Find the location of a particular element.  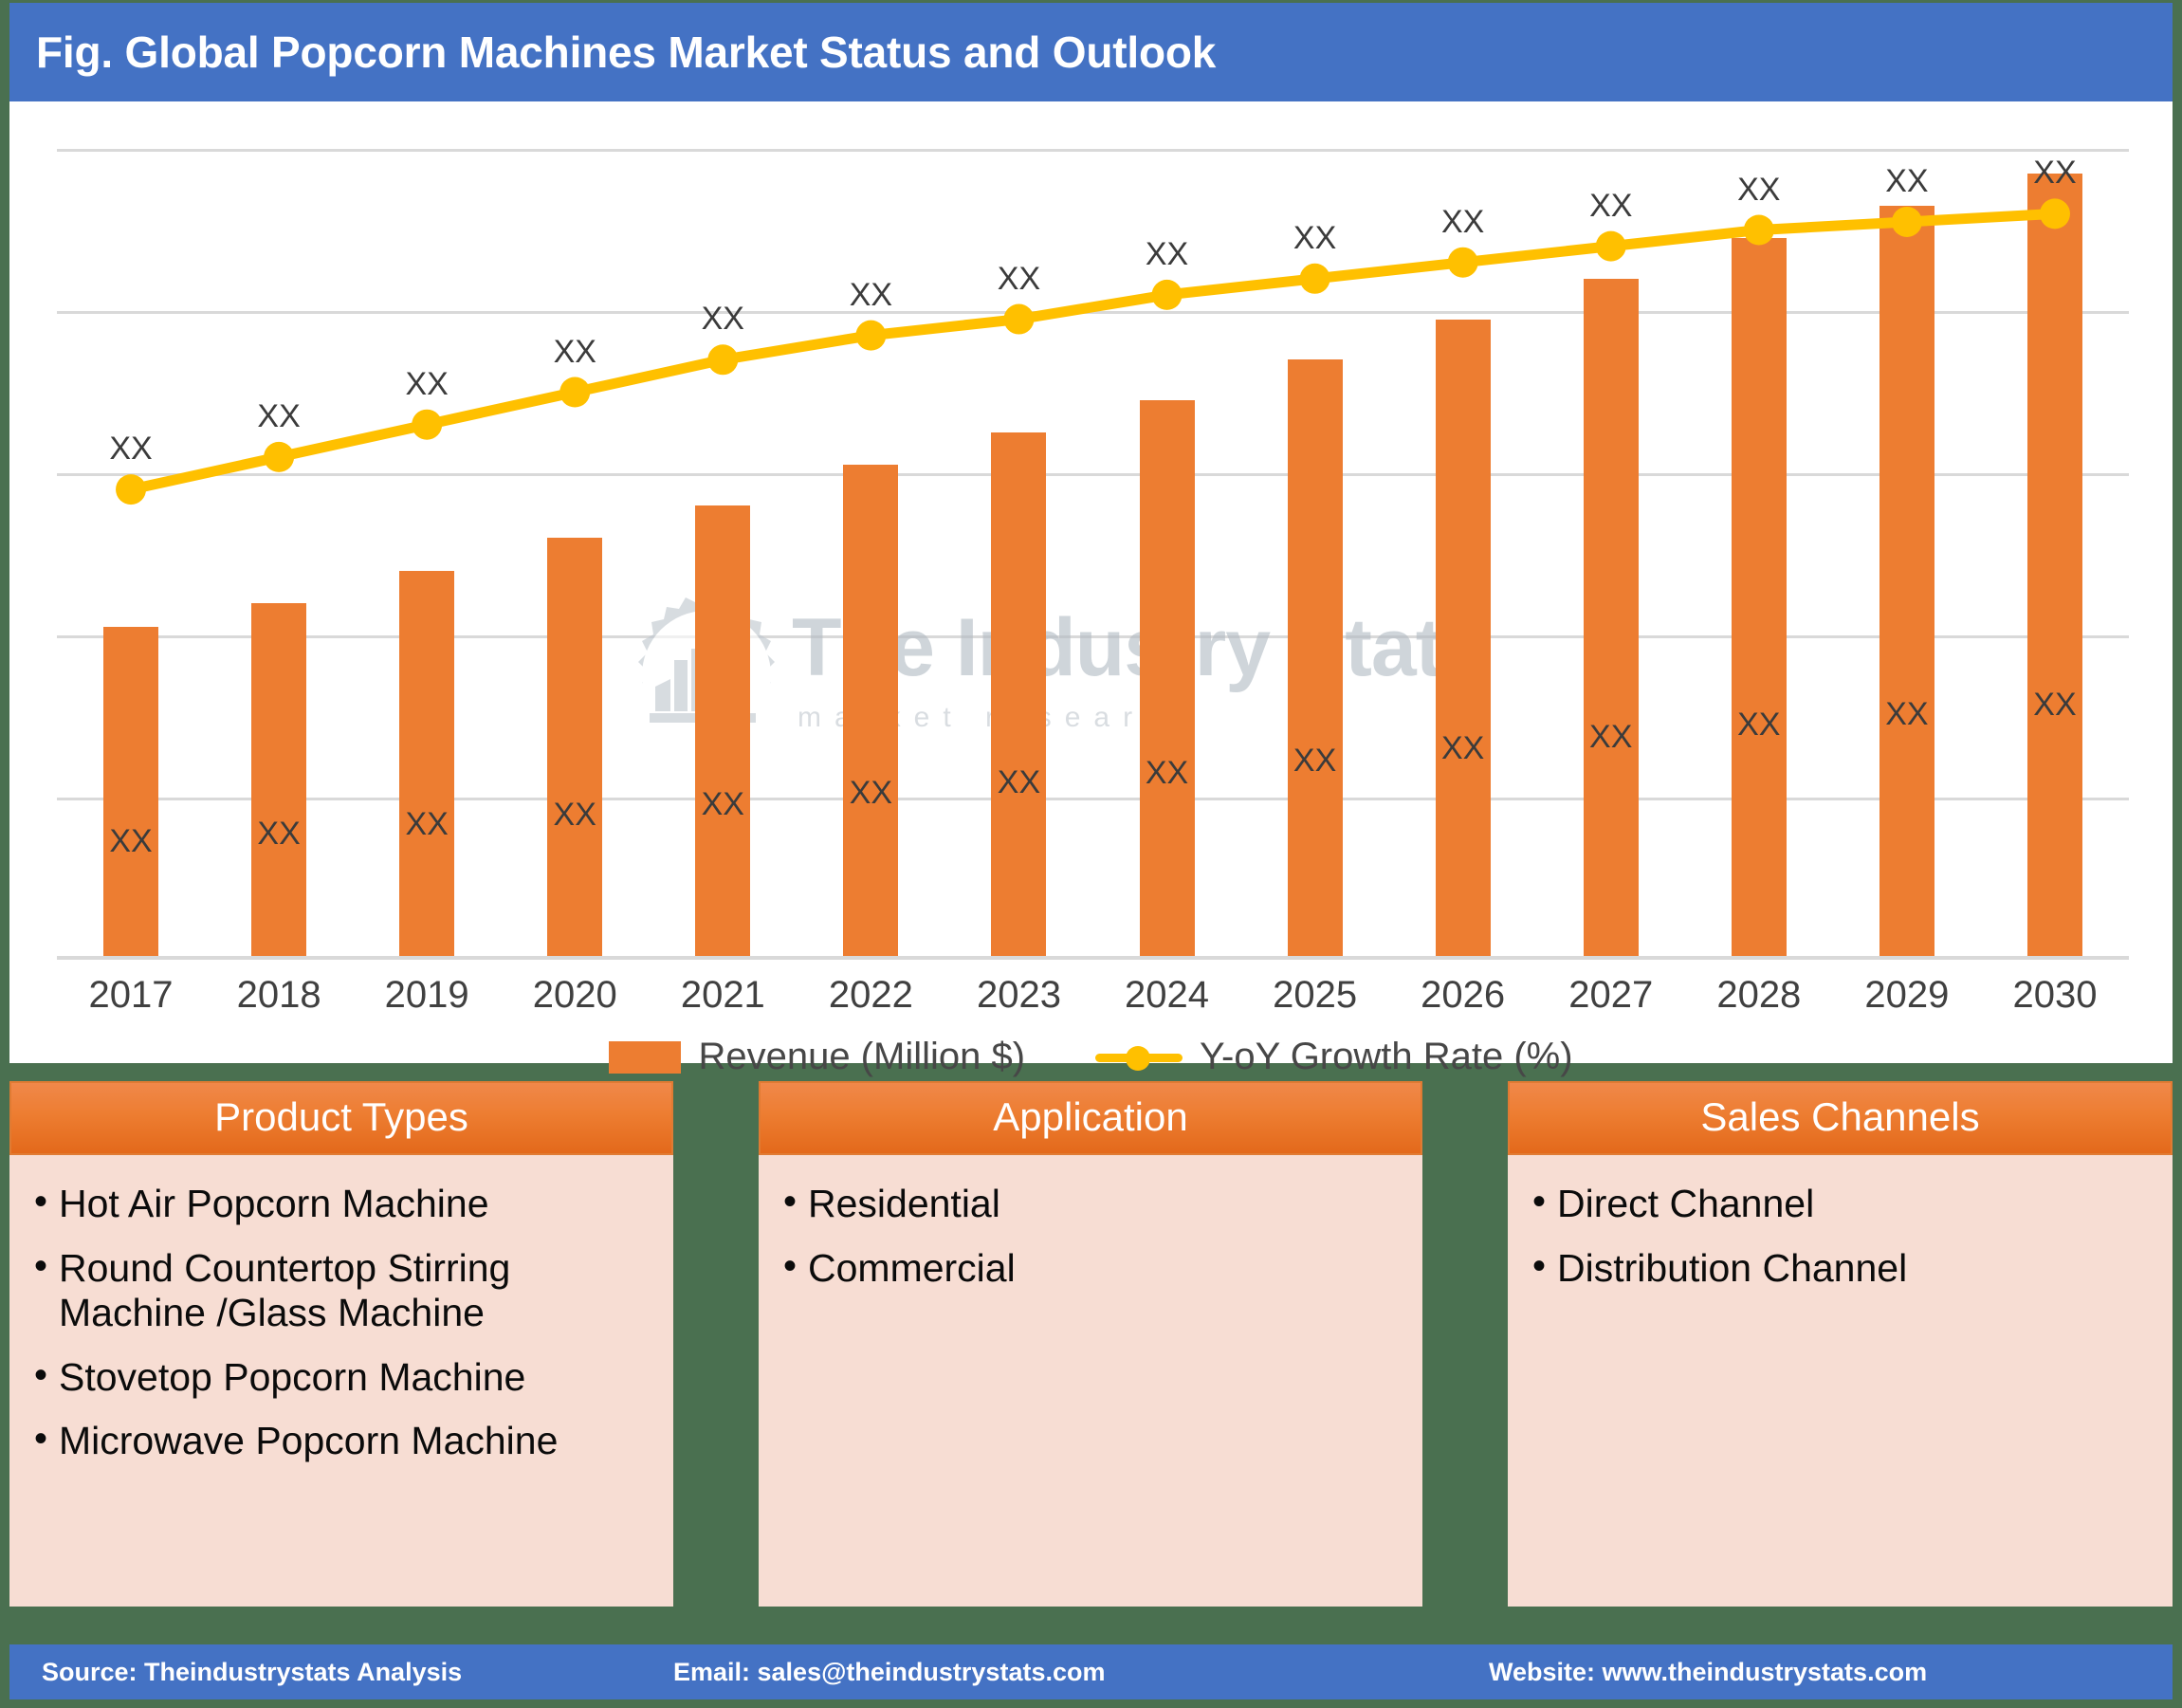

list-application: Residential Commercial is located at coordinates (1090, 1236).